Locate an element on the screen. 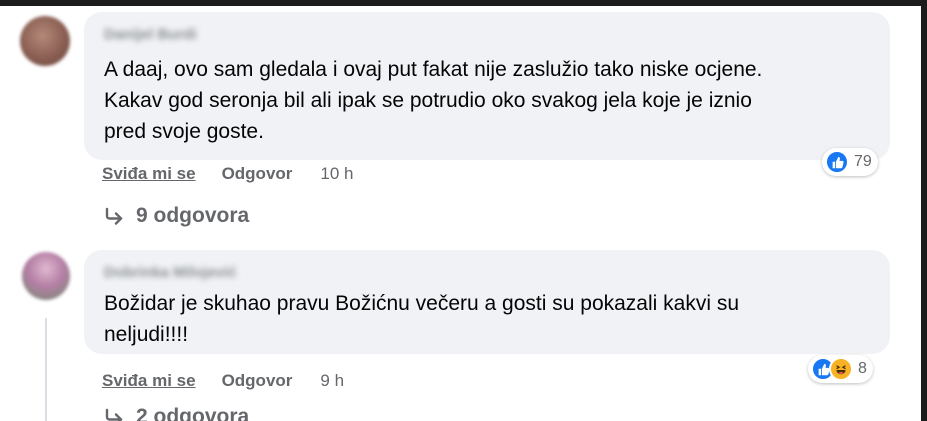 Image resolution: width=927 pixels, height=421 pixels. view-replies-link: 9 odgovora is located at coordinates (176, 216).